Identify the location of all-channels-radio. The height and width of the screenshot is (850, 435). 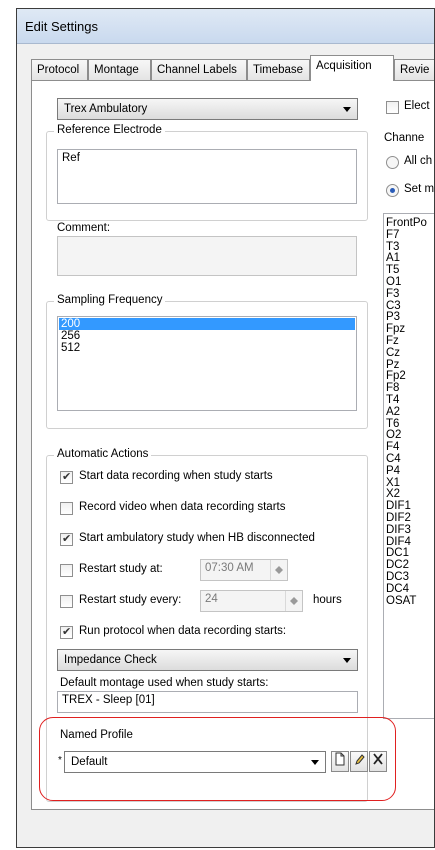
(392, 162).